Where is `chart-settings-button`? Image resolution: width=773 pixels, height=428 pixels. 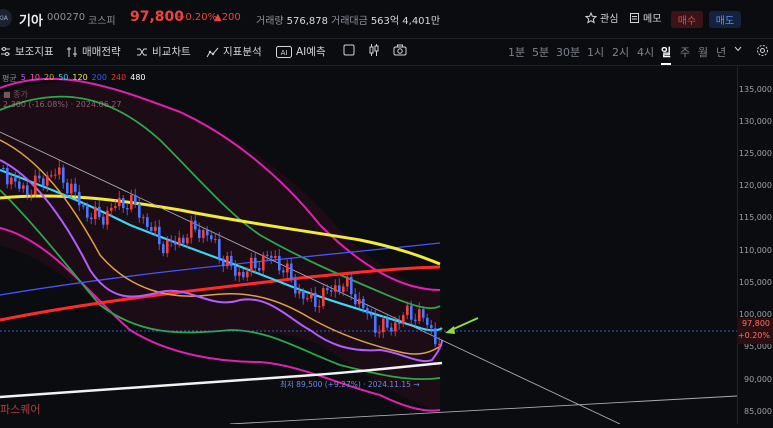 chart-settings-button is located at coordinates (762, 50).